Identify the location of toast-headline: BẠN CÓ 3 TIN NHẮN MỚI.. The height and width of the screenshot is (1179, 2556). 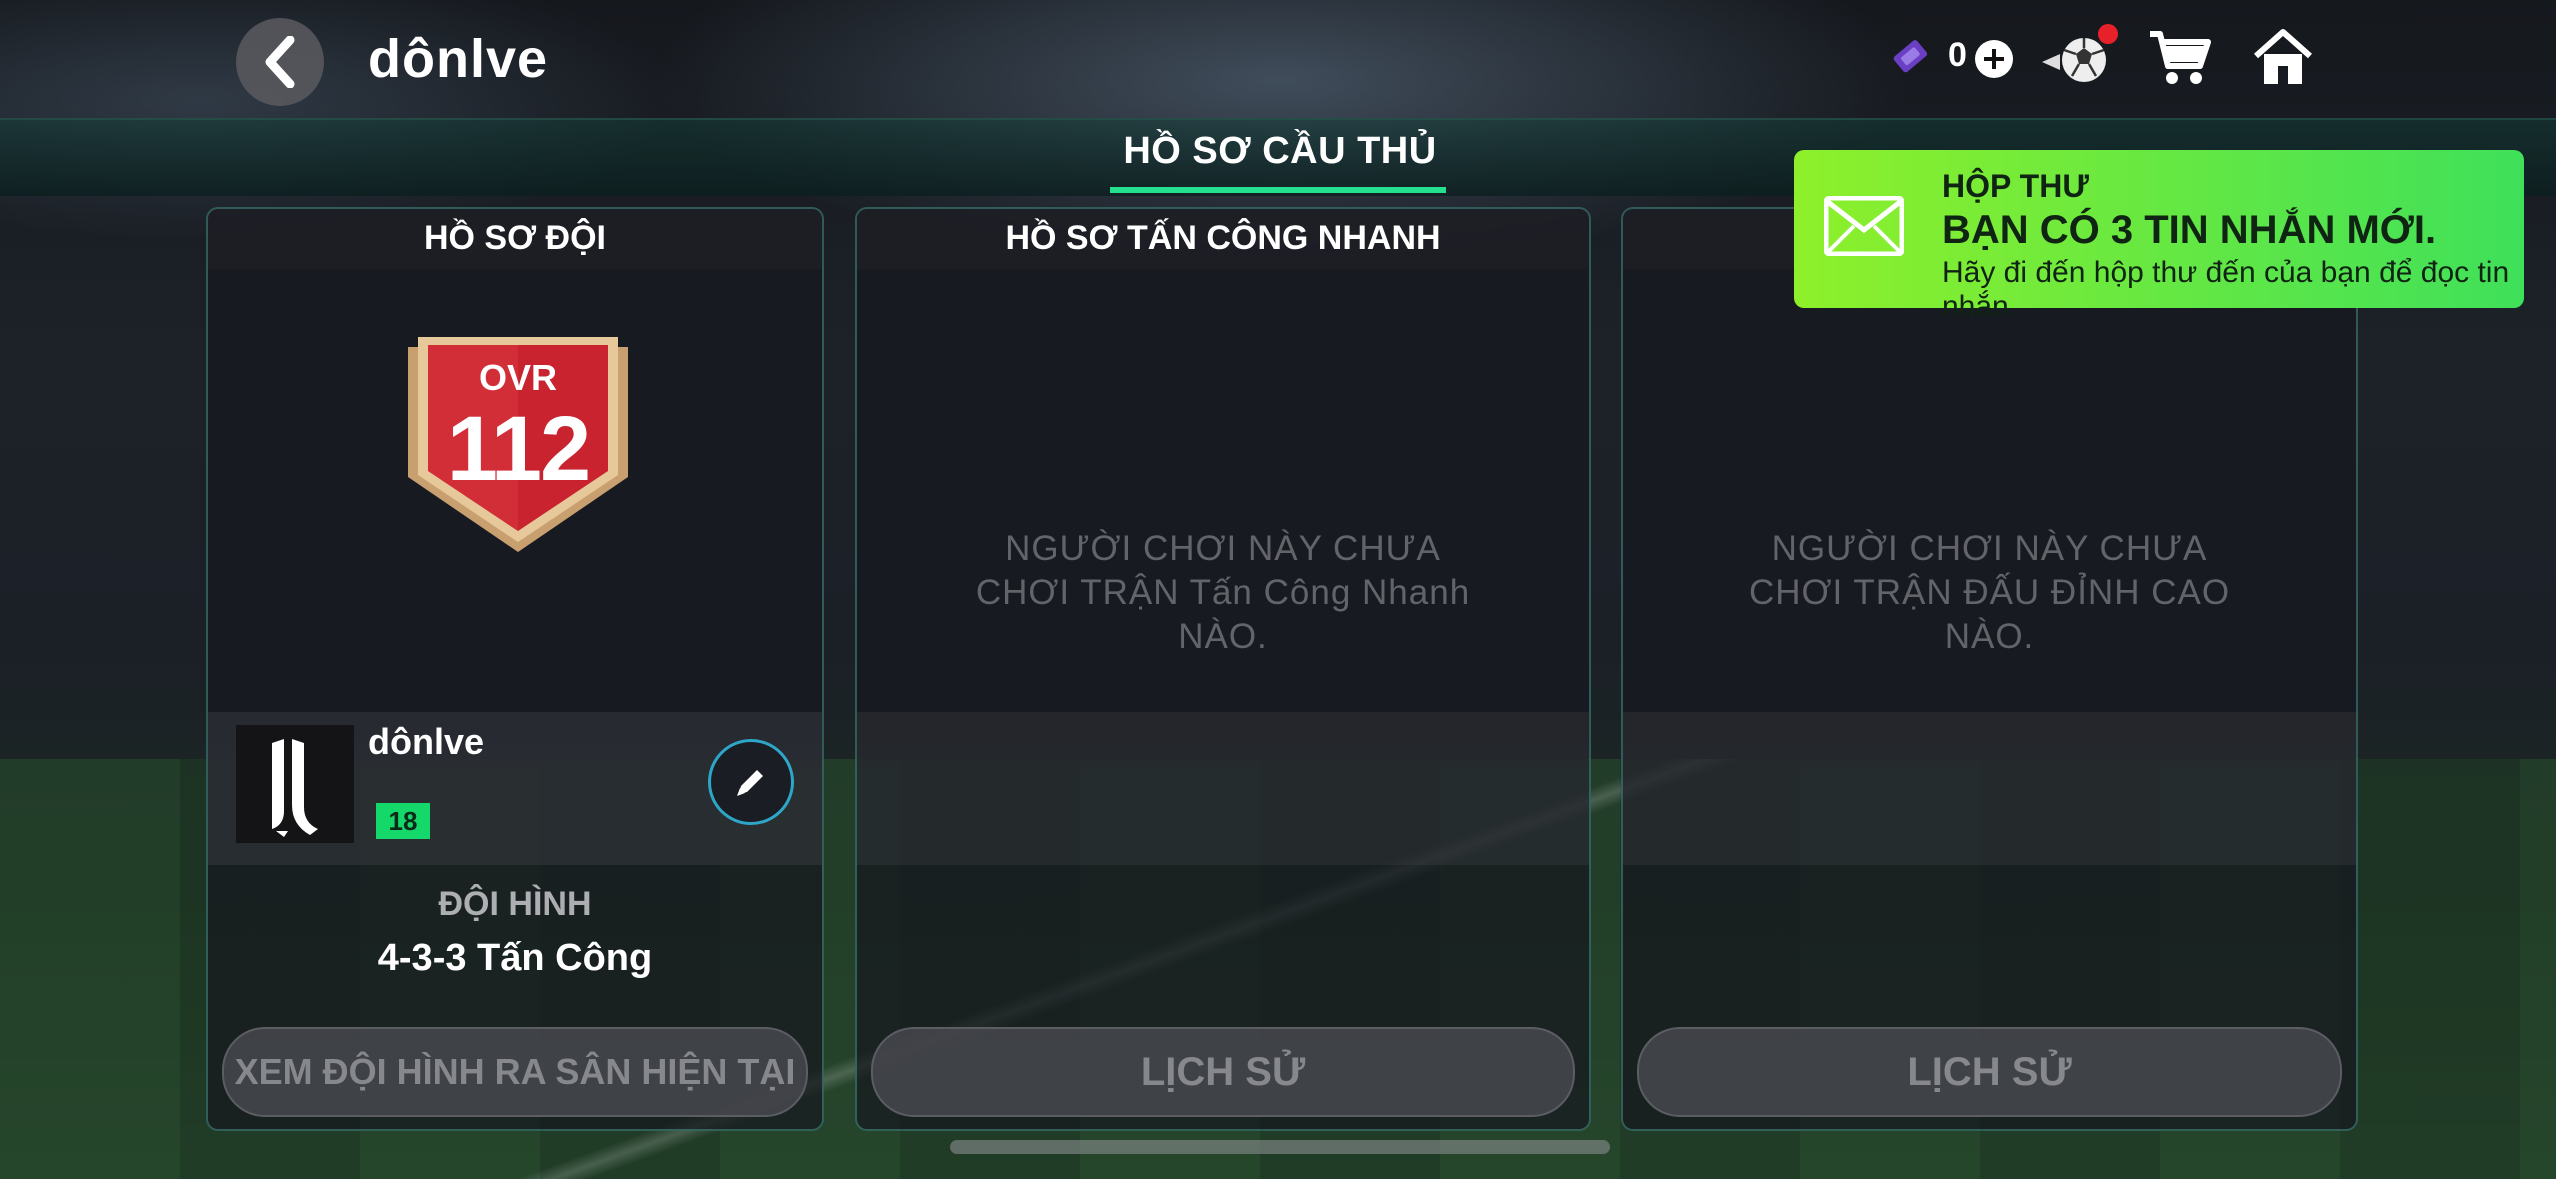
(2189, 230).